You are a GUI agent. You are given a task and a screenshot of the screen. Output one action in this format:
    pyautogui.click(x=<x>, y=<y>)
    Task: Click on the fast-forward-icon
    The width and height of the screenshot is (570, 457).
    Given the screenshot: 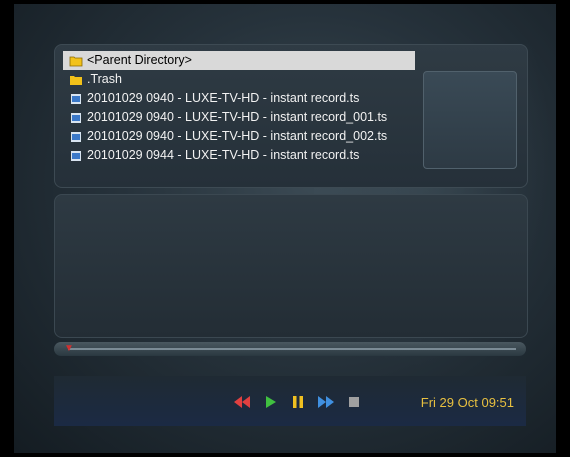 What is the action you would take?
    pyautogui.click(x=326, y=402)
    